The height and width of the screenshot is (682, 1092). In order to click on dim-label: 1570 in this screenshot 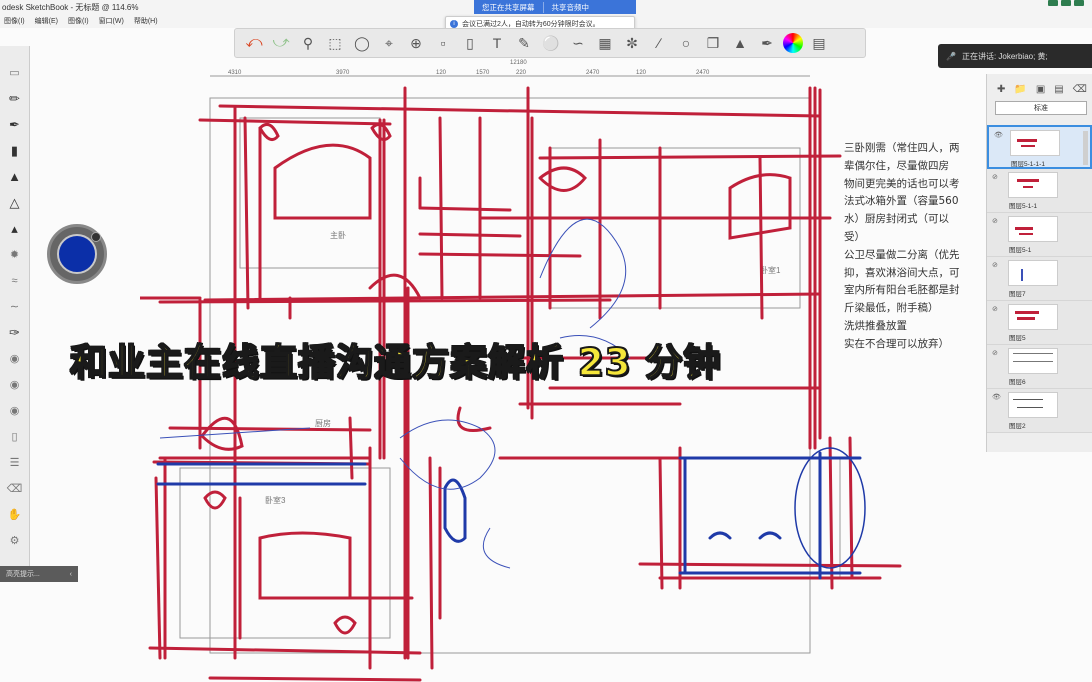, I will do `click(483, 73)`.